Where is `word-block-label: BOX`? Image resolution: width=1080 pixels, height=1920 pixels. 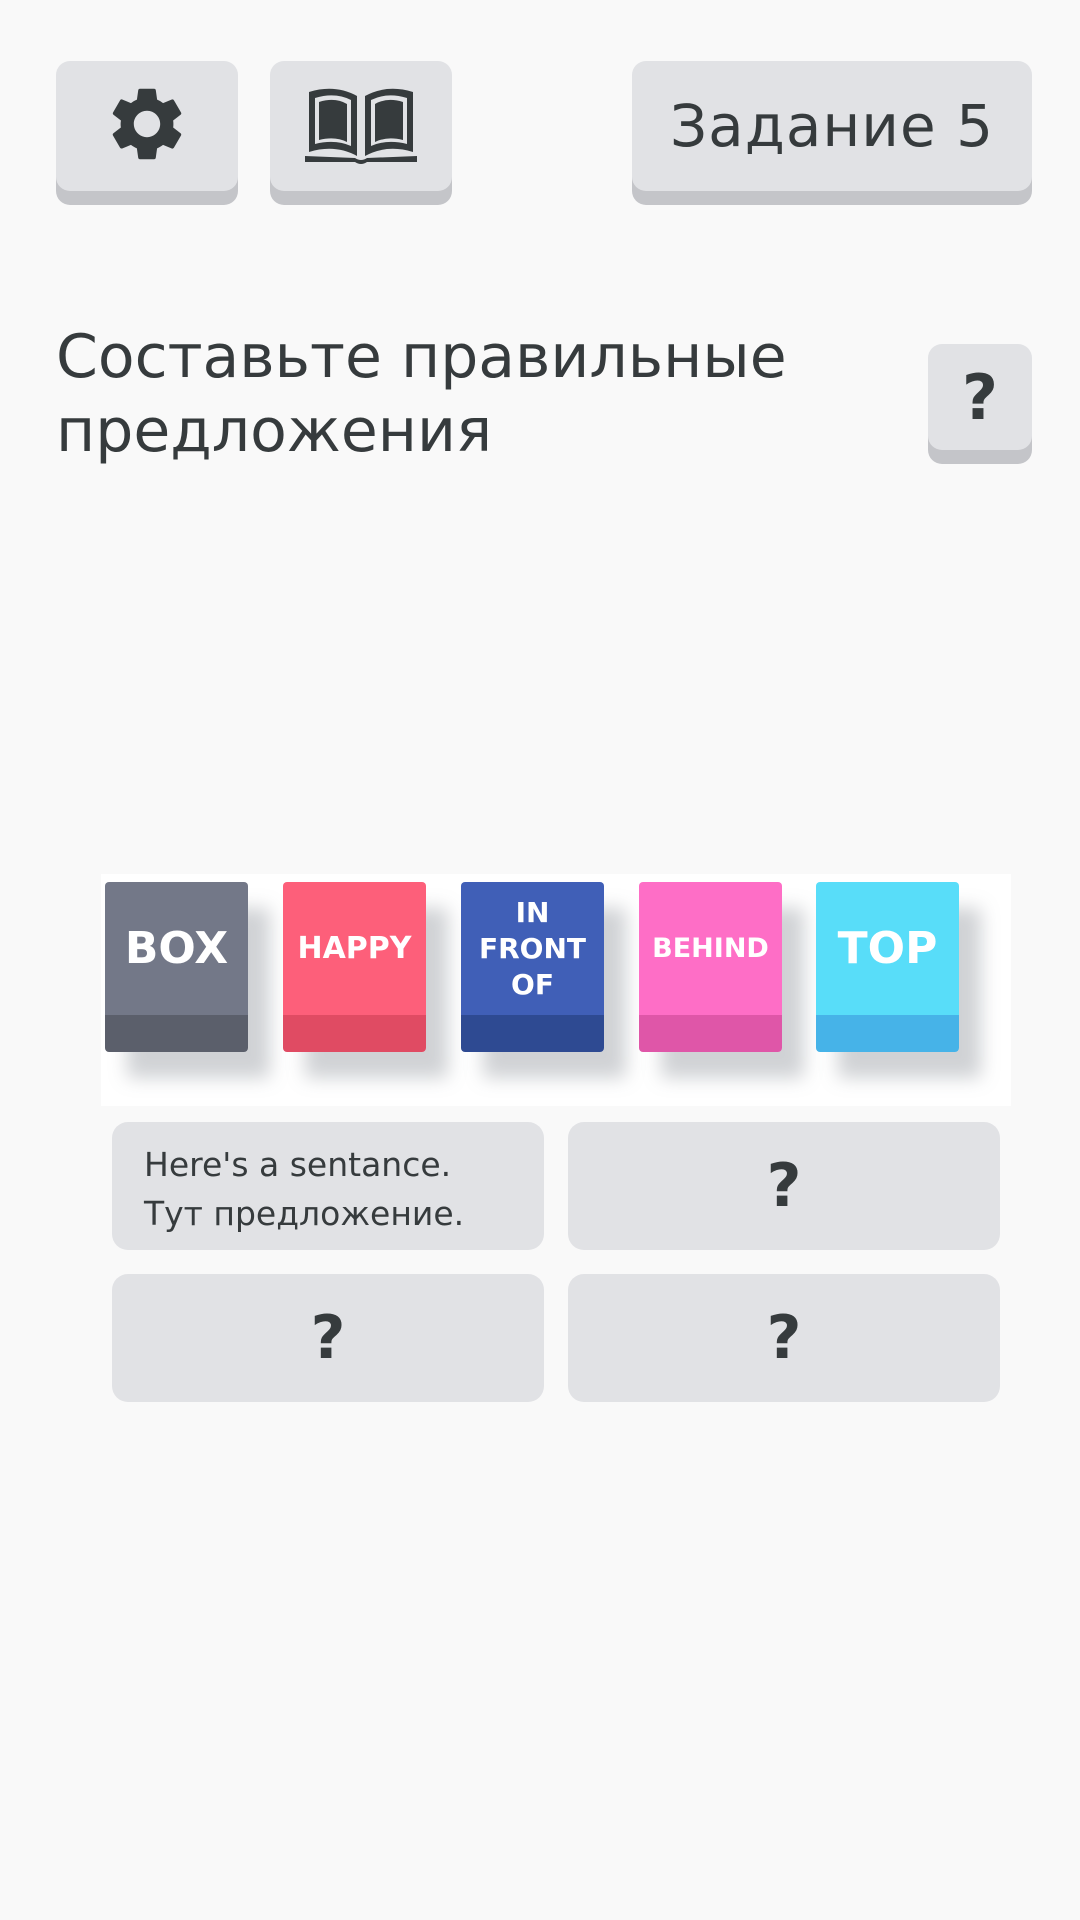 word-block-label: BOX is located at coordinates (176, 948).